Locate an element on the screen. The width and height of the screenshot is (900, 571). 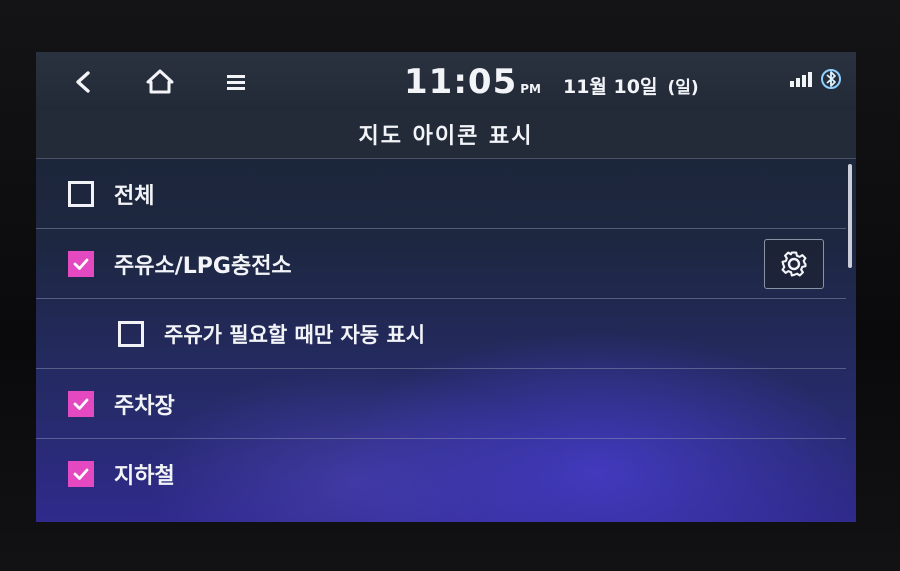
menu-button is located at coordinates (236, 82).